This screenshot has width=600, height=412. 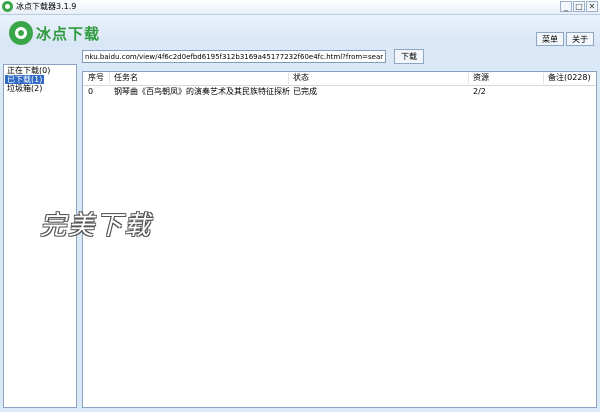 I want to click on logo-icon, so click(x=21, y=33).